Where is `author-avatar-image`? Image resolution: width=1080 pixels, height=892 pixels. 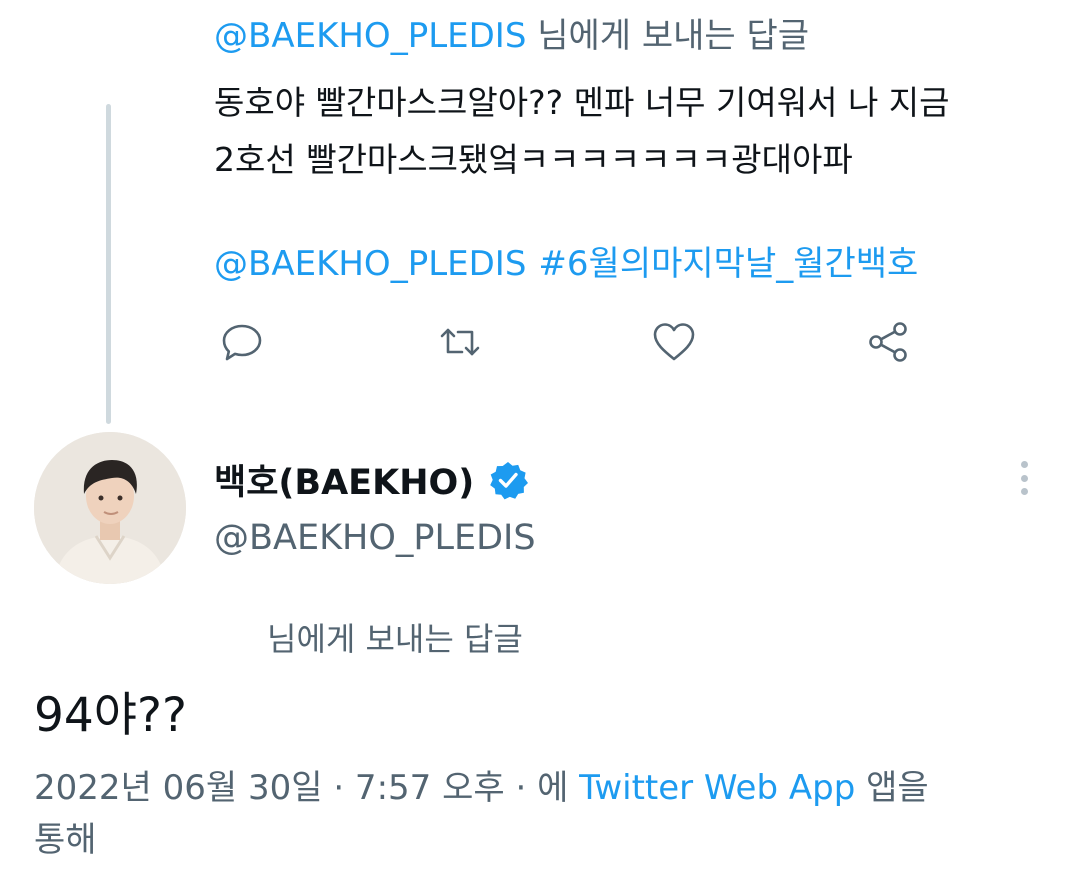 author-avatar-image is located at coordinates (110, 508).